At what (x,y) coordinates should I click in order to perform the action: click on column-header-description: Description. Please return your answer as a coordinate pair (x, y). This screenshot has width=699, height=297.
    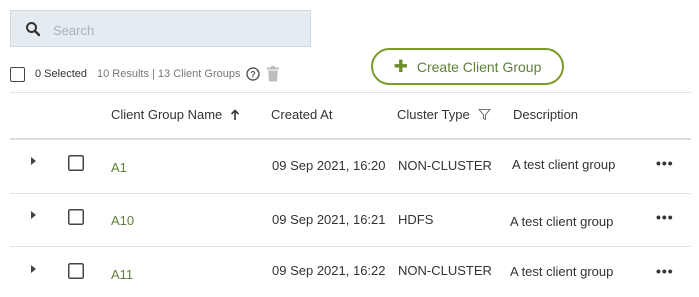
    Looking at the image, I should click on (545, 114).